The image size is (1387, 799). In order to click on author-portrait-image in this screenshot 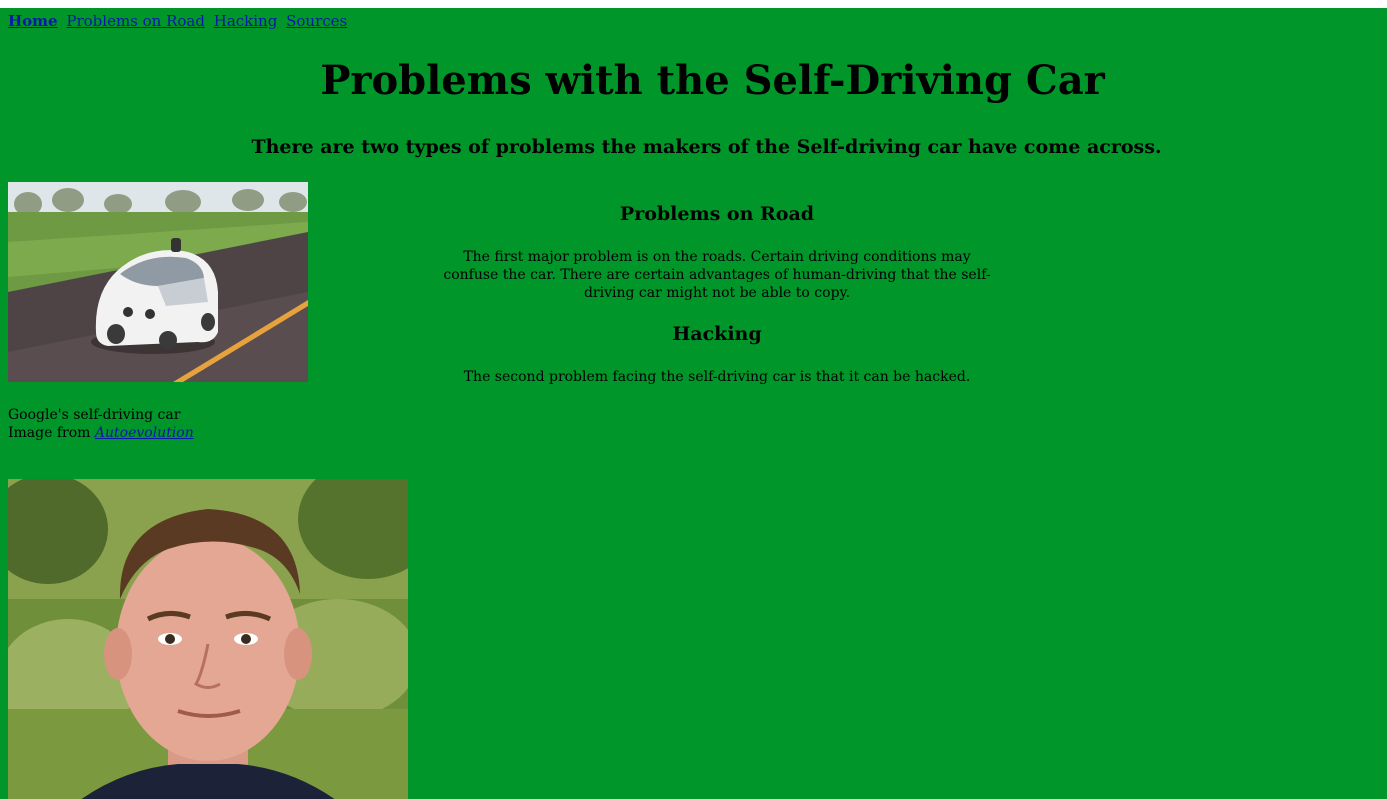, I will do `click(208, 639)`.